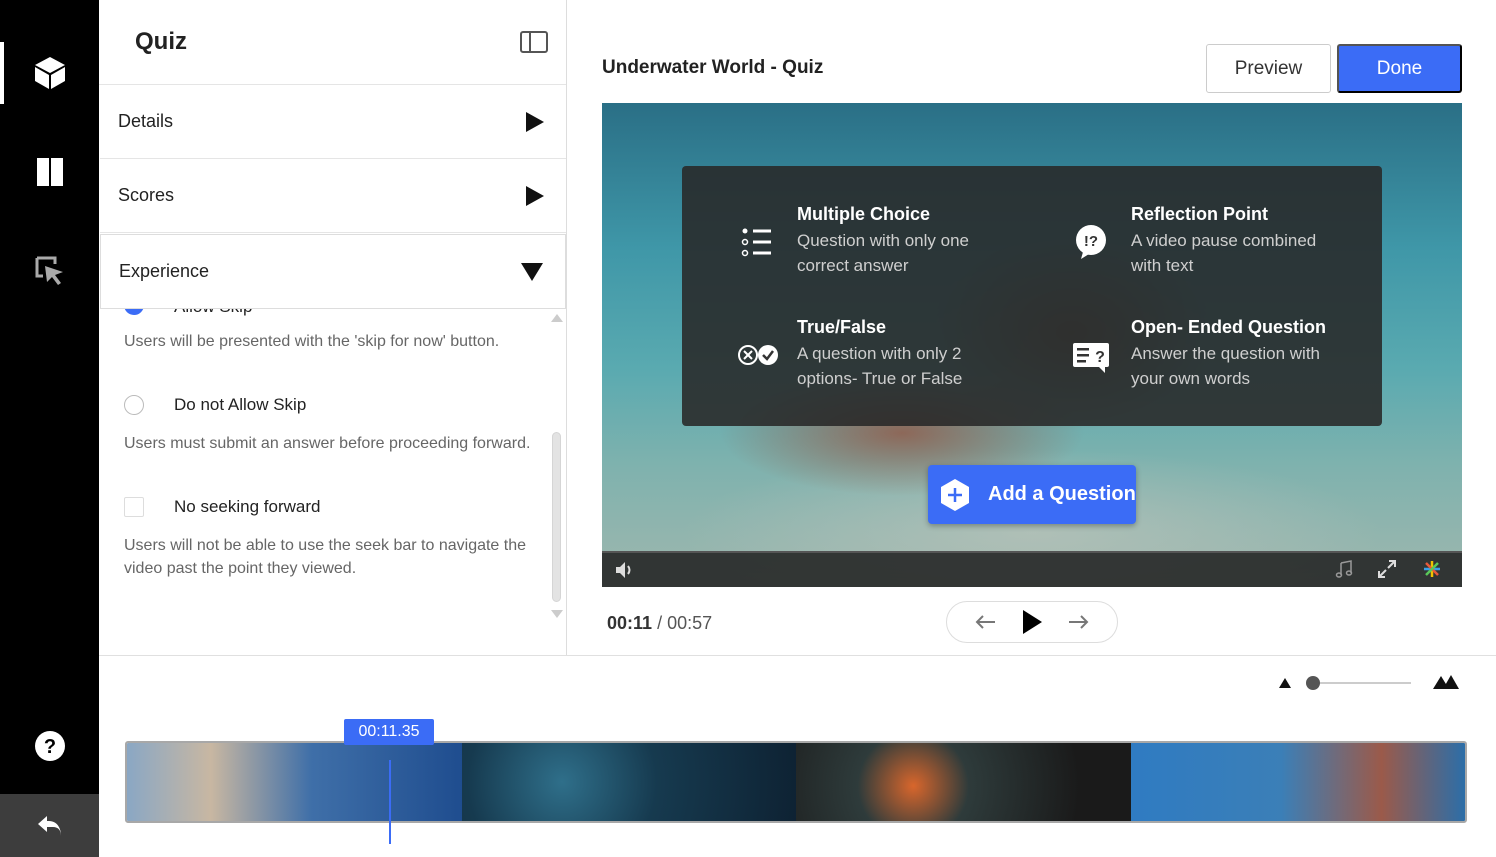 This screenshot has height=857, width=1496. I want to click on music-icon, so click(1344, 569).